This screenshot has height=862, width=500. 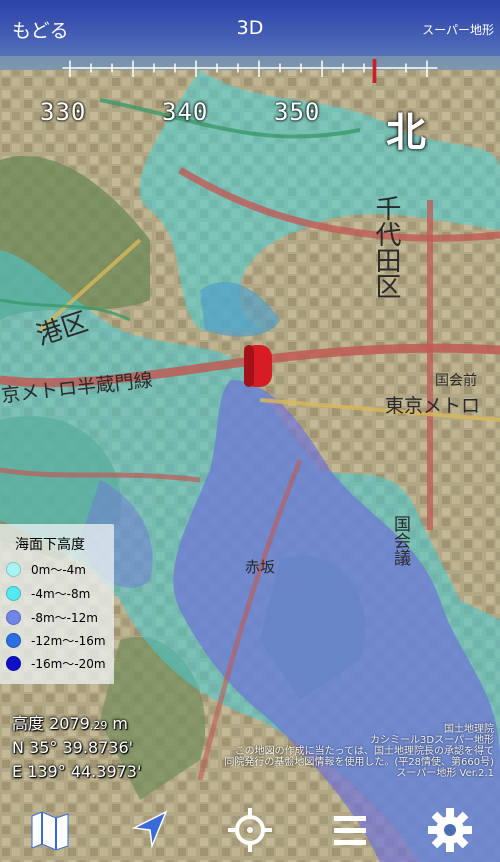 I want to click on legend-label: -16m〜-20m, so click(x=68, y=663).